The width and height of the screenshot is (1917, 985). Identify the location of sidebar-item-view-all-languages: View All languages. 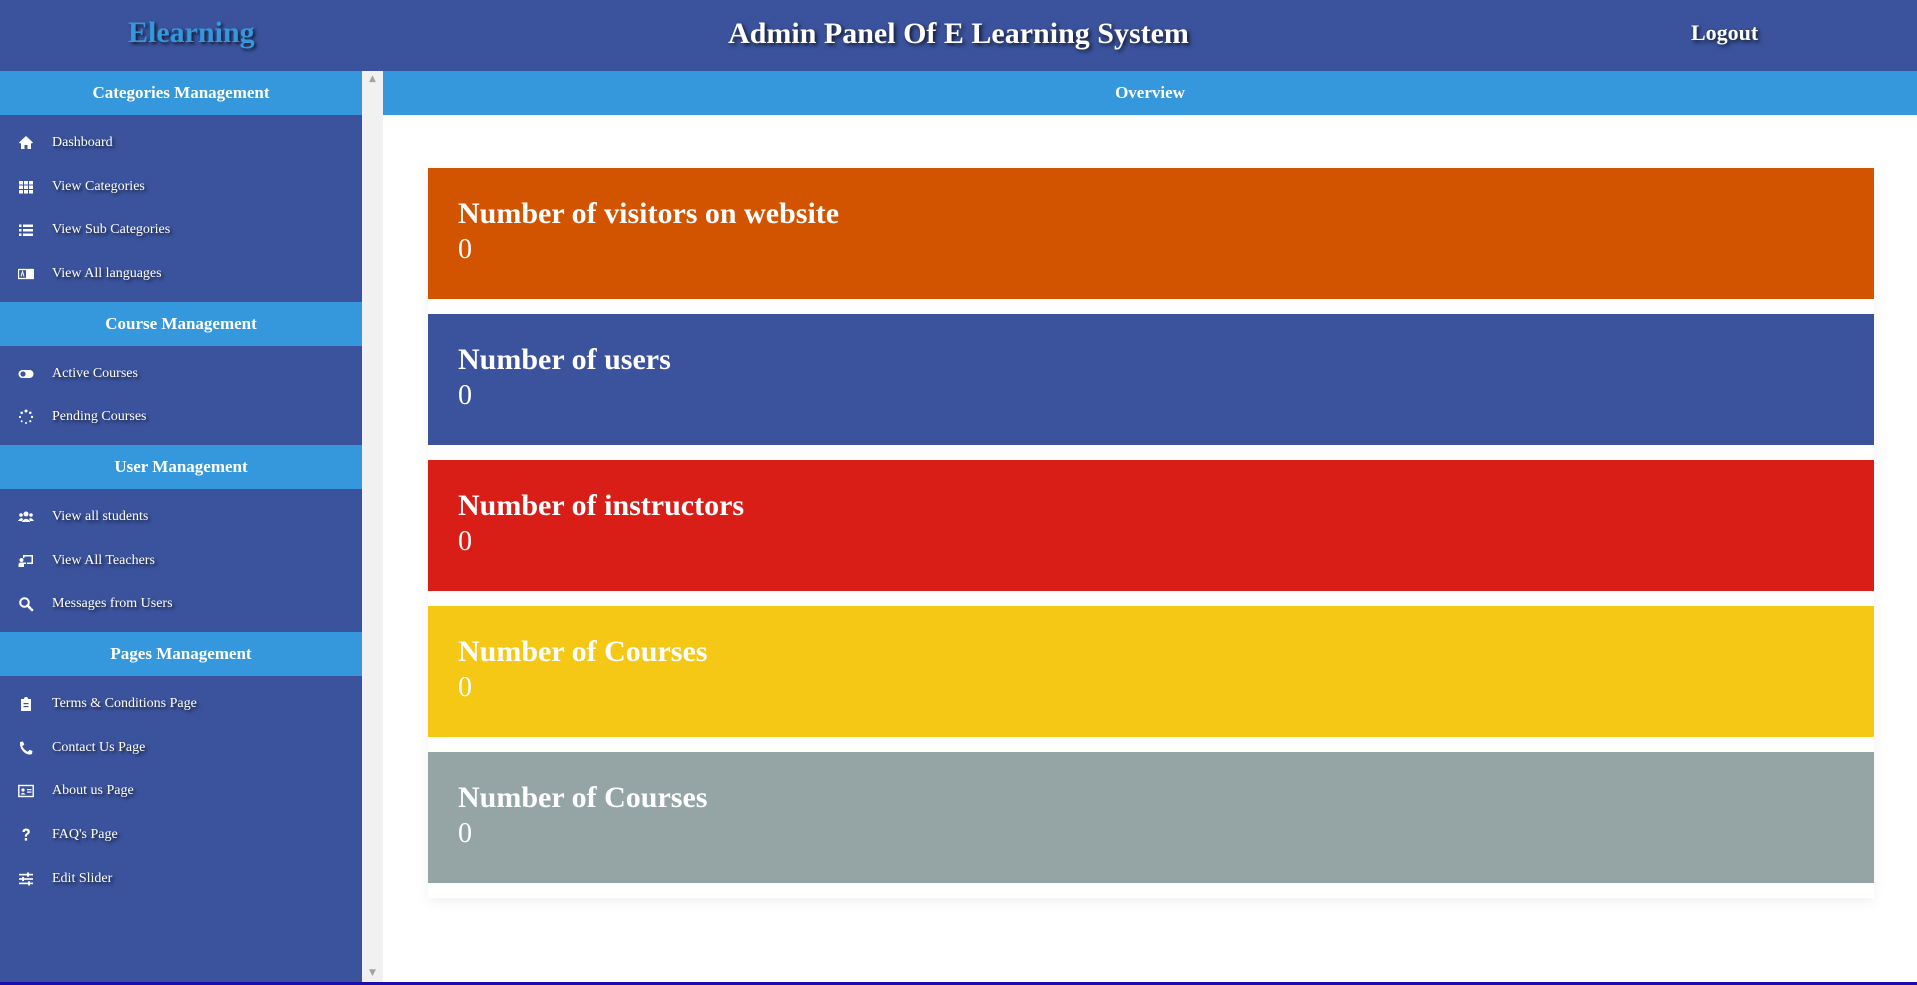
(181, 274).